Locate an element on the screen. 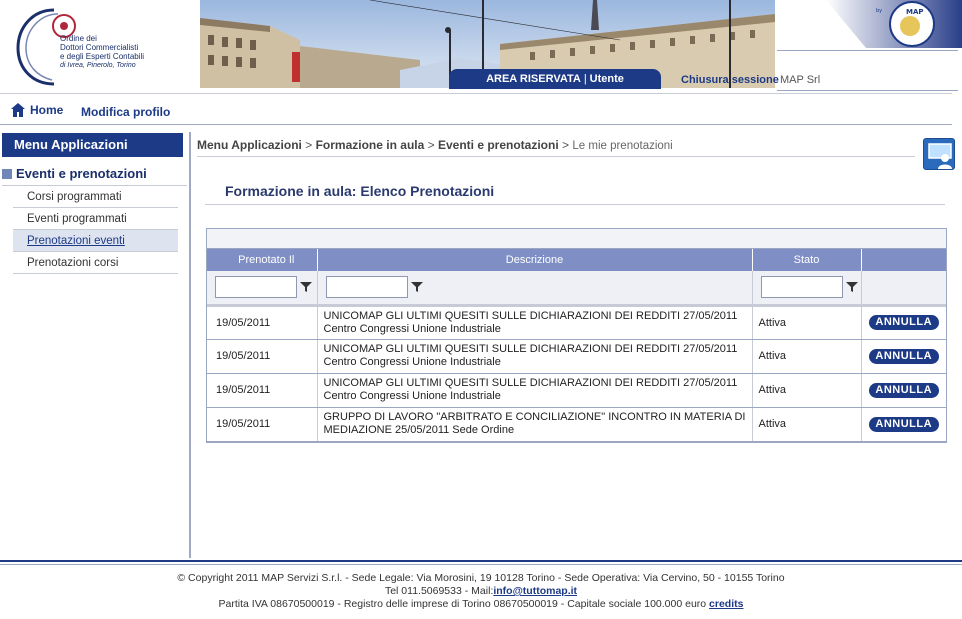  desc-line: MEDIAZIONE 25/05/2011 Sede Ordine is located at coordinates (419, 430).